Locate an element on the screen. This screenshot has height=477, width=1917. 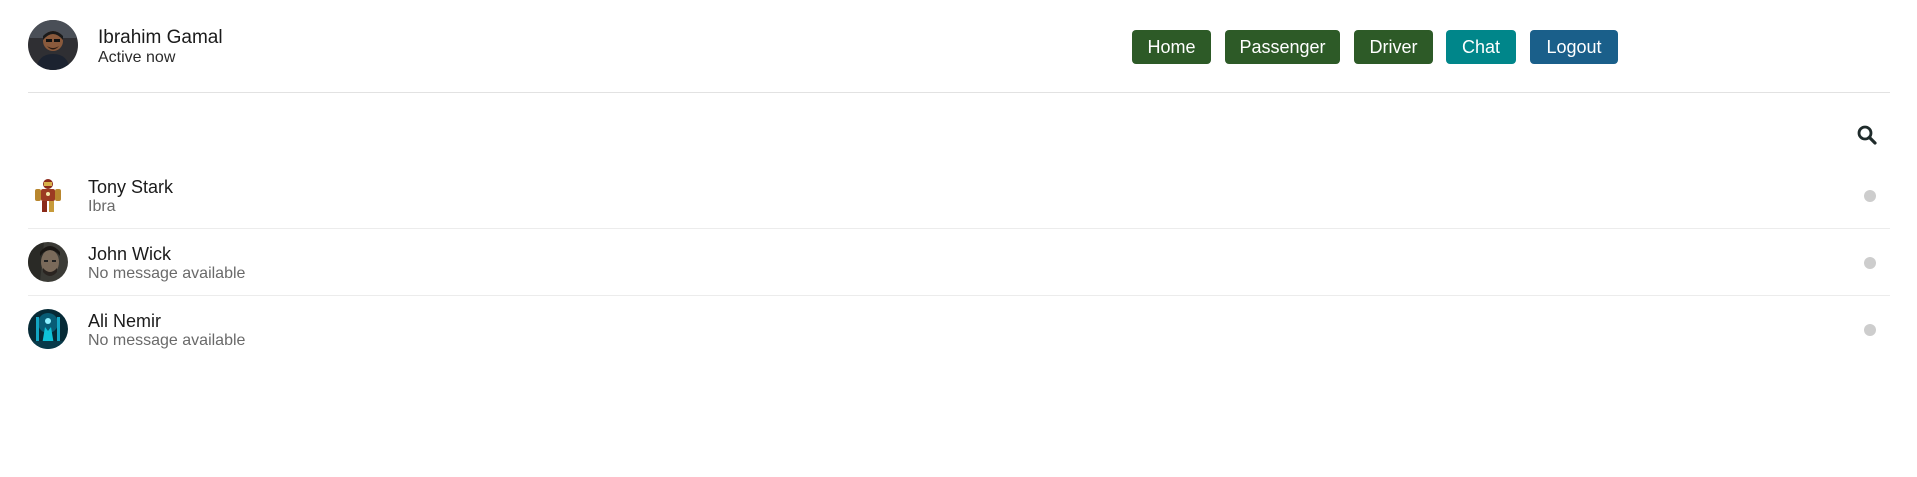
current-user-name: Ibrahim Gamal is located at coordinates (160, 37).